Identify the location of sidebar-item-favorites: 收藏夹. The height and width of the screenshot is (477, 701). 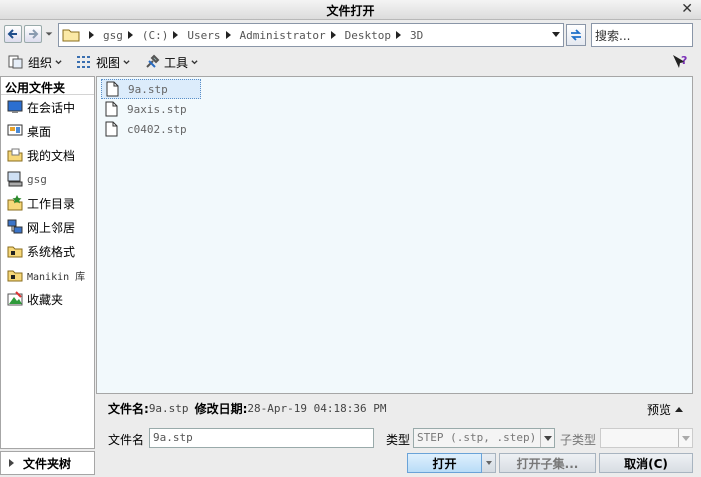
(47, 299).